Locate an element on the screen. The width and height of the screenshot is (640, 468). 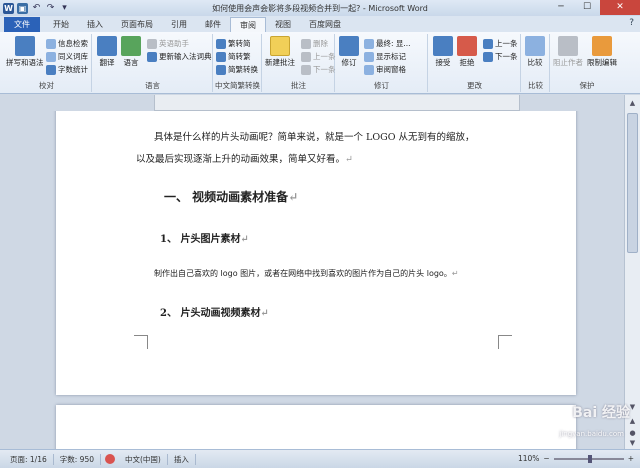
trad-to-simp-button: 繁转简 is located at coordinates (233, 43).